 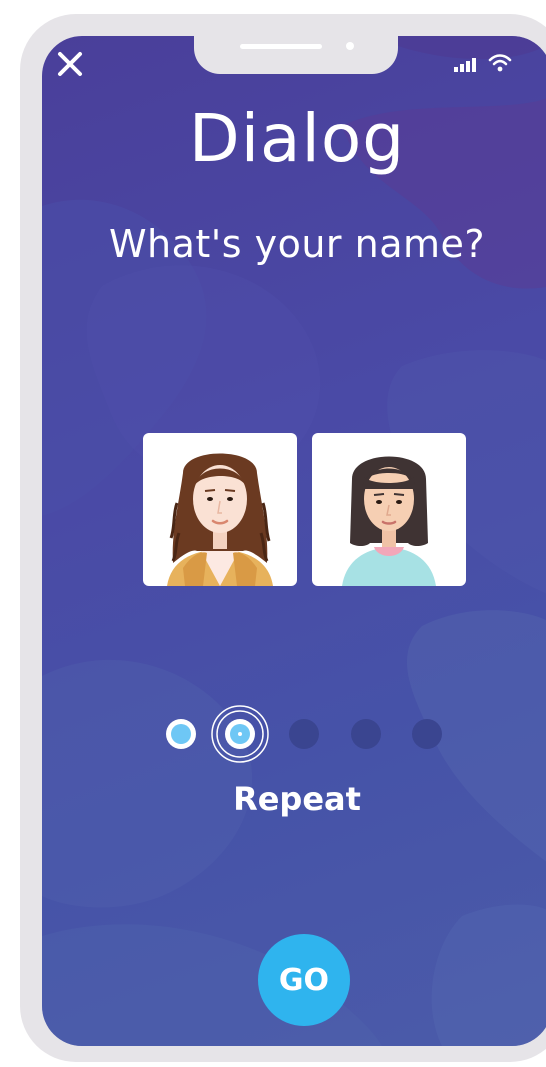 I want to click on woman-bob-hair-avatar-icon, so click(x=389, y=521).